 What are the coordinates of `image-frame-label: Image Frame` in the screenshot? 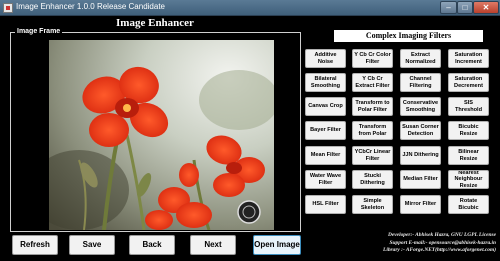 It's located at (39, 31).